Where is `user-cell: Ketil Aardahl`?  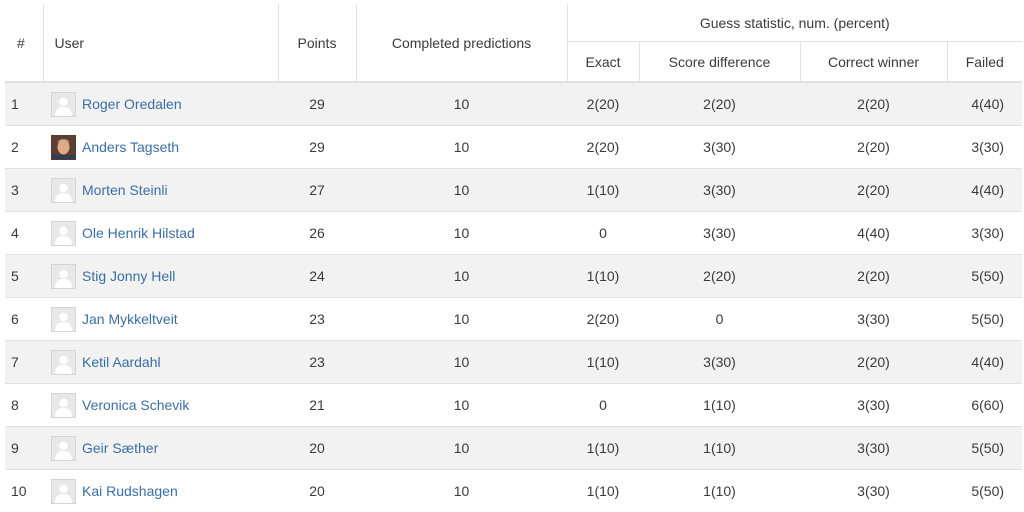 user-cell: Ketil Aardahl is located at coordinates (160, 362).